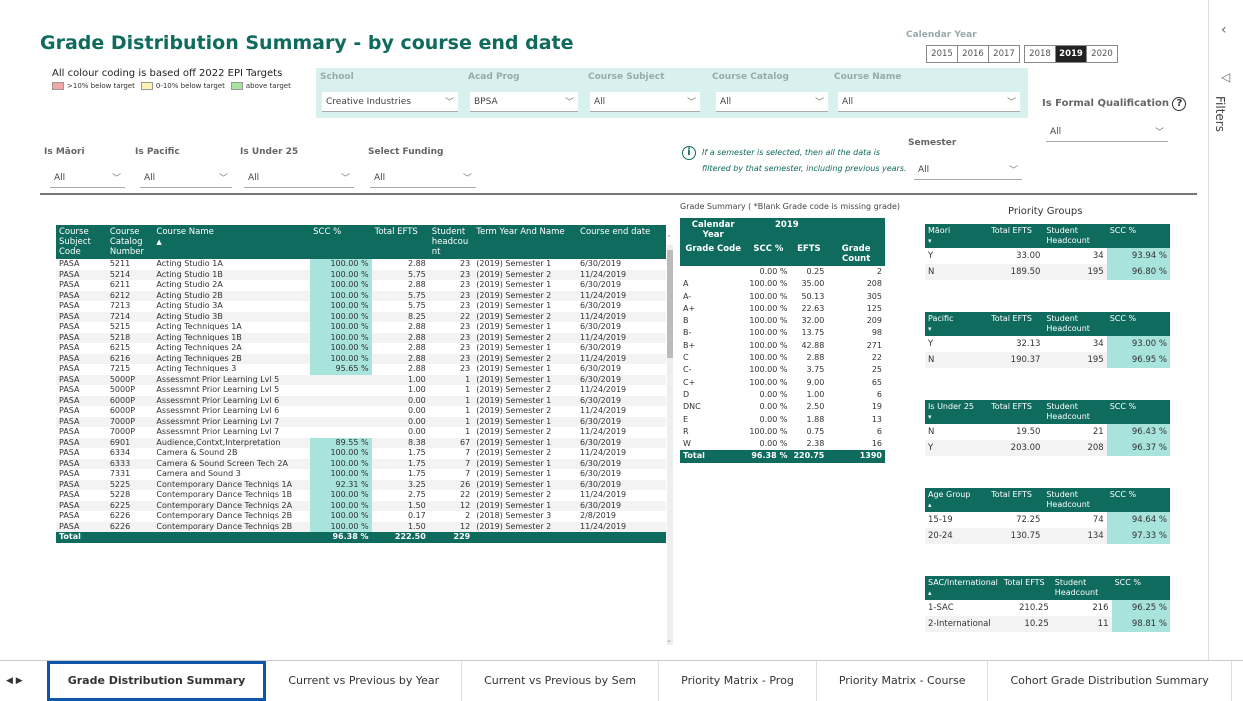 The width and height of the screenshot is (1243, 701). Describe the element at coordinates (929, 102) in the screenshot. I see `course-name-select: All ﹀` at that location.